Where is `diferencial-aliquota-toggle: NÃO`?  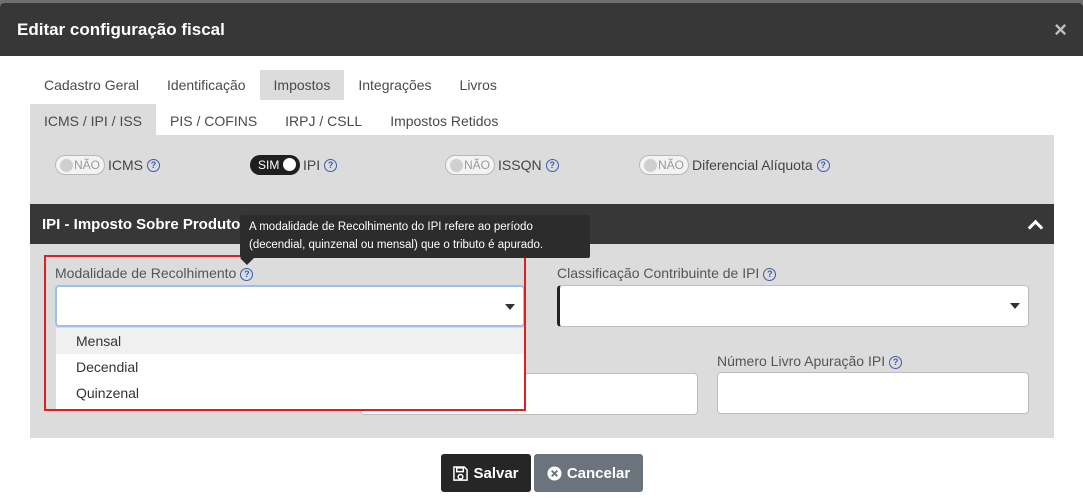
diferencial-aliquota-toggle: NÃO is located at coordinates (664, 165).